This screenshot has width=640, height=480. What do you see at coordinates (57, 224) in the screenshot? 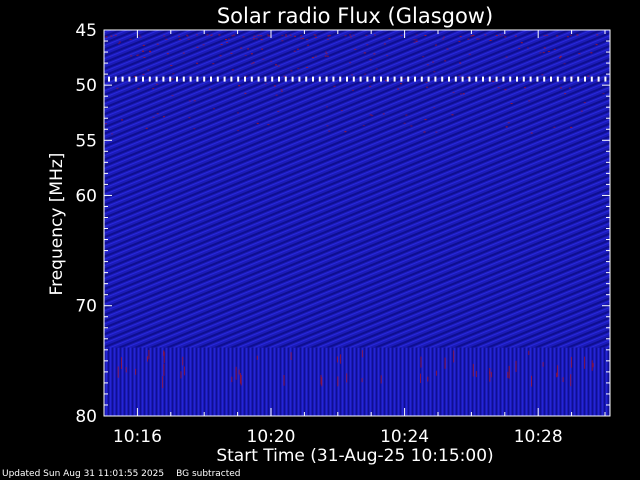
I see `y-axis-label: Frequency [MHz]` at bounding box center [57, 224].